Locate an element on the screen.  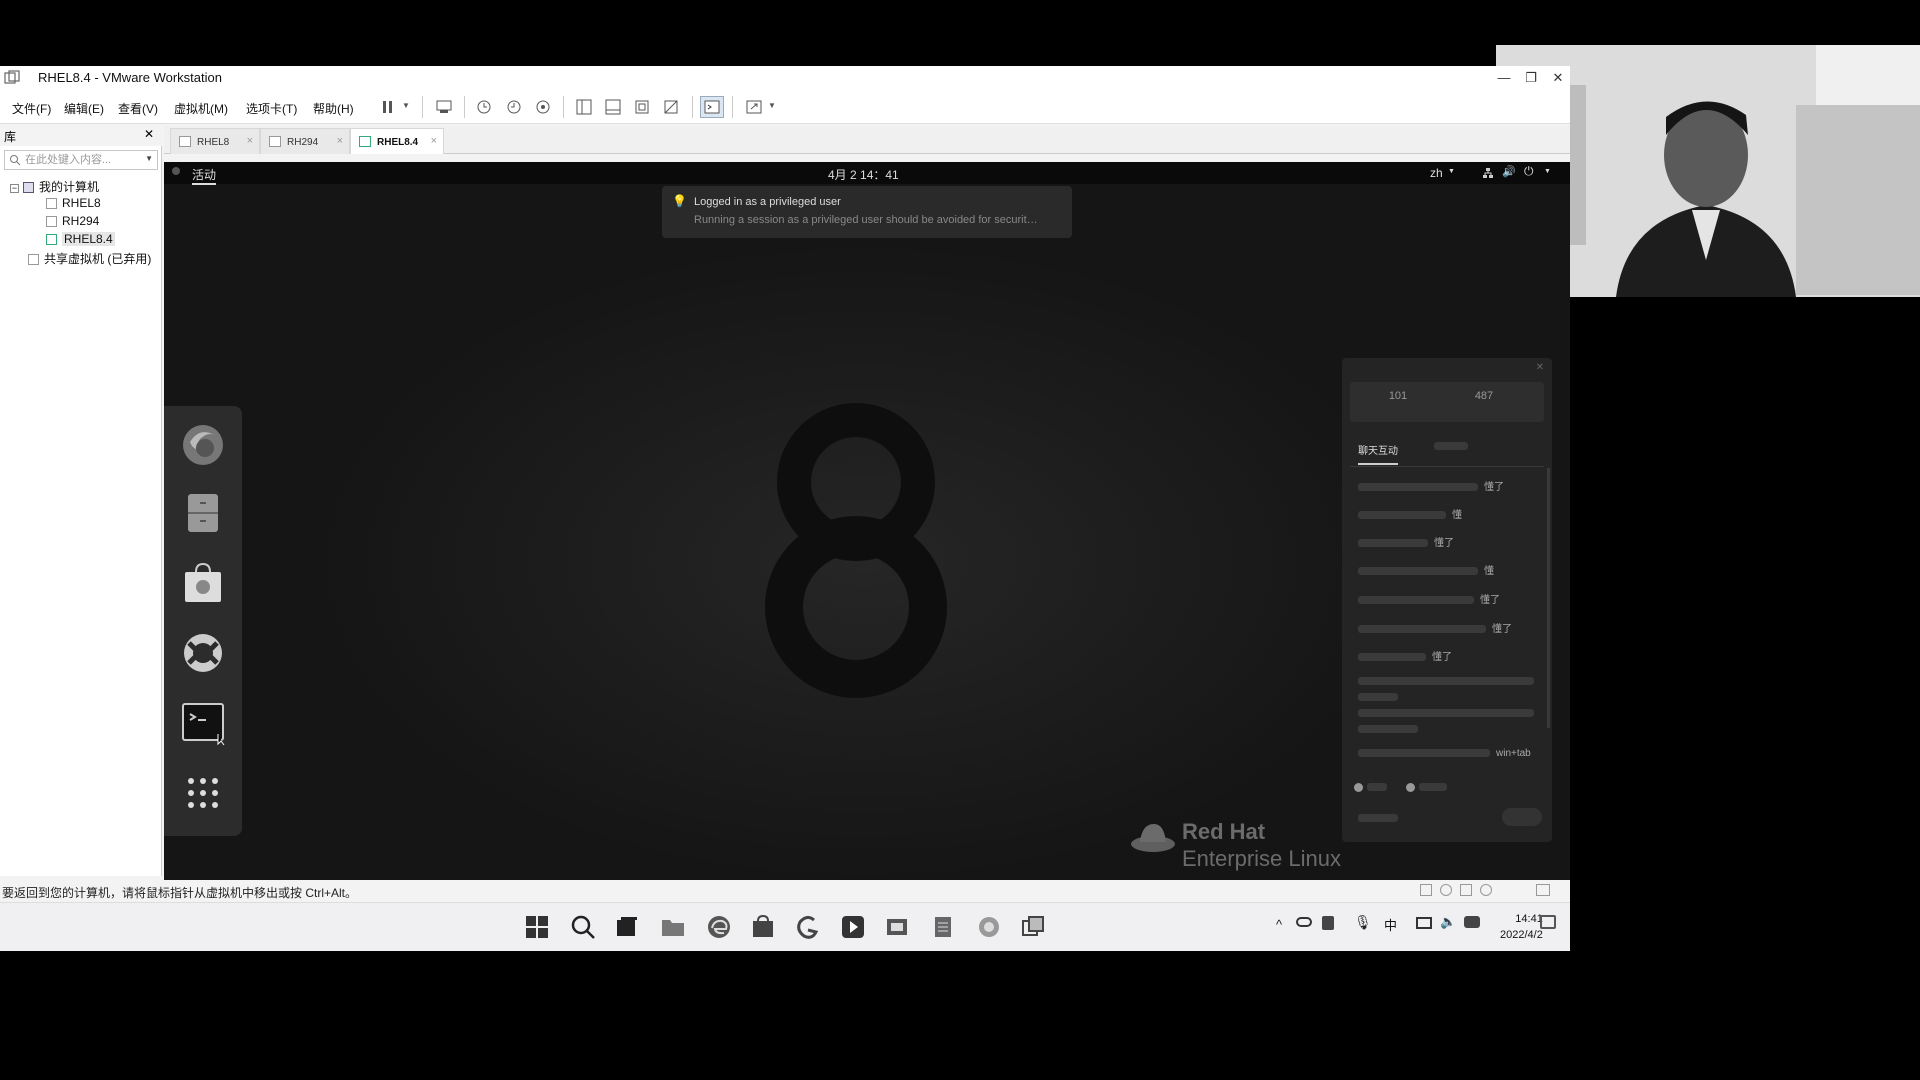
notification-center-icon is located at coordinates (1548, 922).